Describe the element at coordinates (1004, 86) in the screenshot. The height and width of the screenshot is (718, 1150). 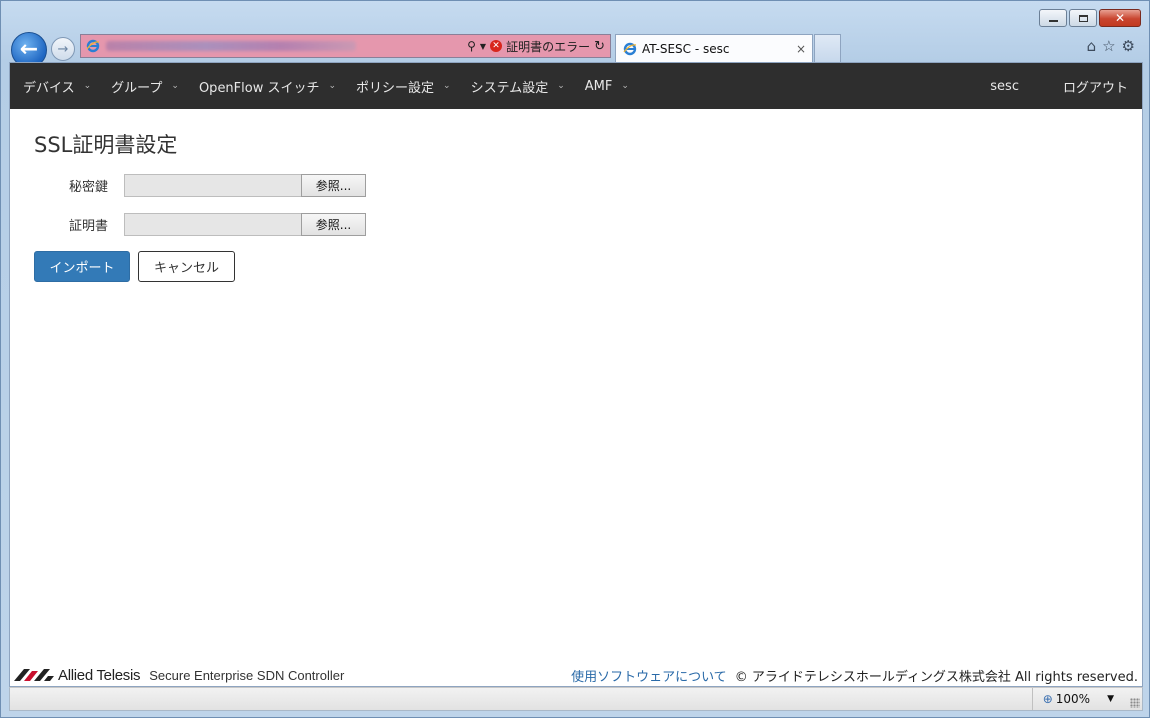
I see `nav-user: sesc` at that location.